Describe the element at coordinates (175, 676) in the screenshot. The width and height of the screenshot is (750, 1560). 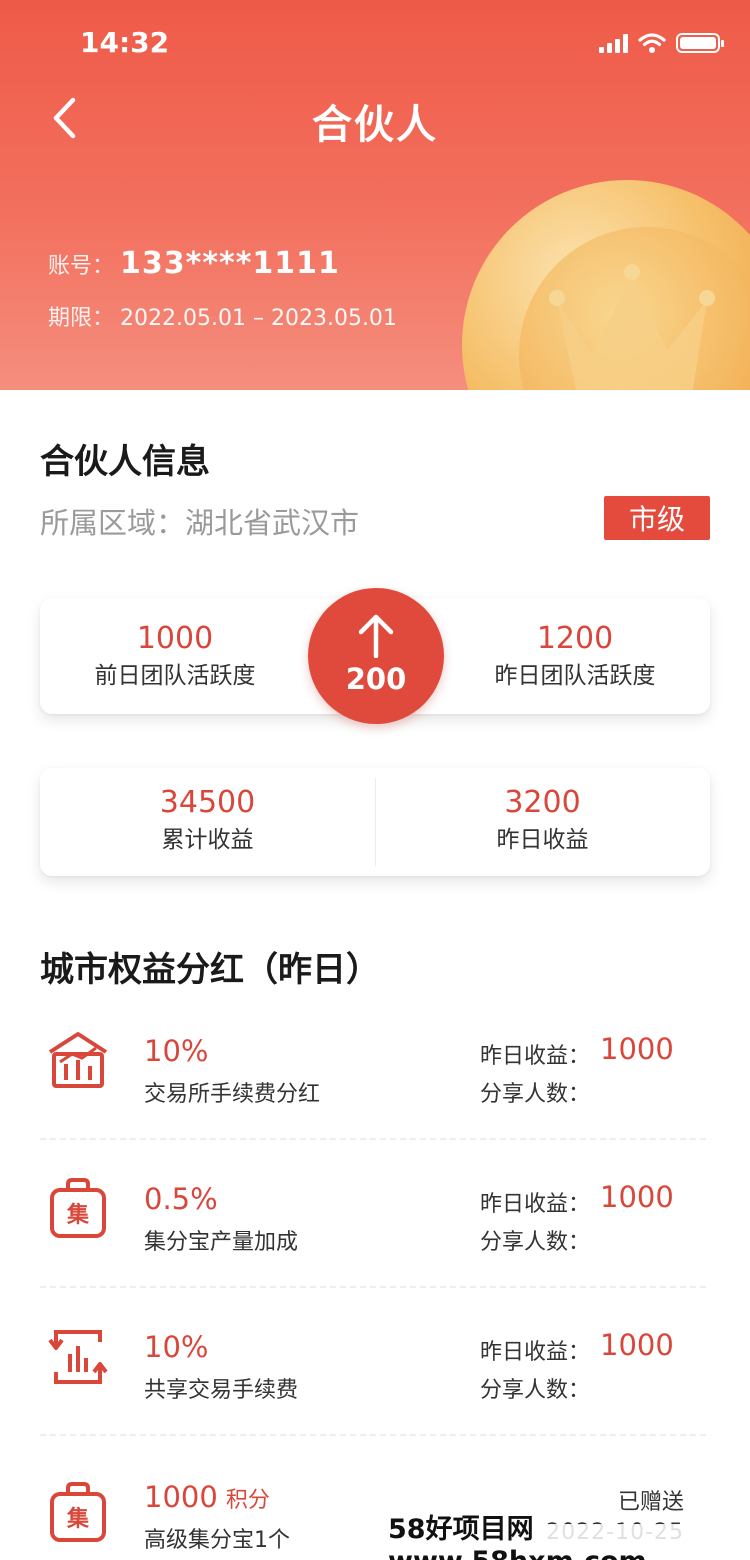
I see `prev-activity-label: 前日团队活跃度` at that location.